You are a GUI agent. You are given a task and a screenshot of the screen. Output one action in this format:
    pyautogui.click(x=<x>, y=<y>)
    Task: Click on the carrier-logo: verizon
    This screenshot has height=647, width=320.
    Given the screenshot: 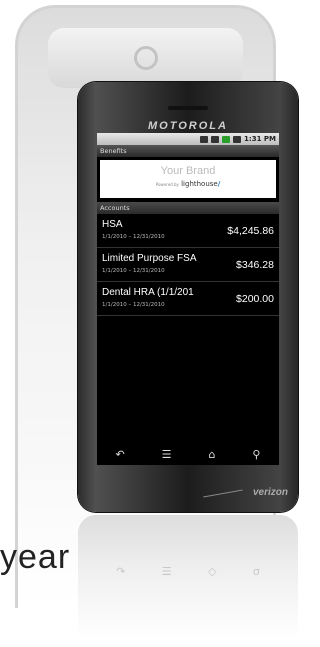 What is the action you would take?
    pyautogui.click(x=270, y=492)
    